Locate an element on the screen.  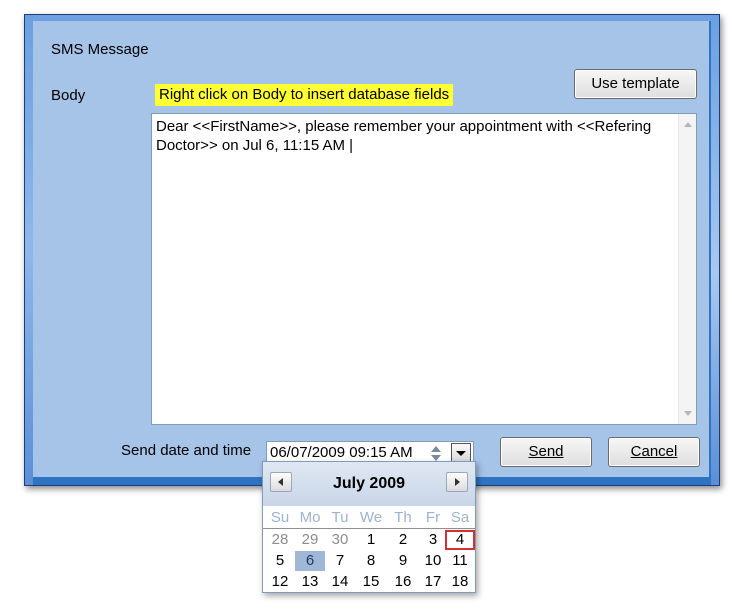
calendar-day: 1 is located at coordinates (371, 540).